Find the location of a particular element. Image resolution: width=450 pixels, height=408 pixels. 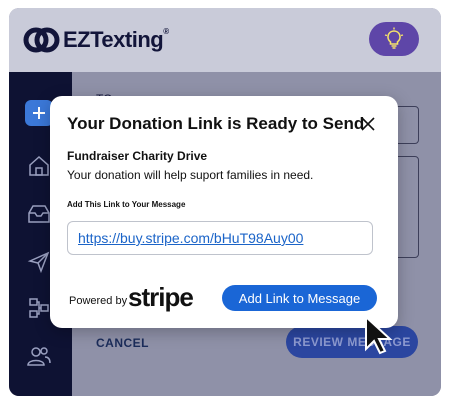

logo-text: EZTexting® is located at coordinates (116, 39).